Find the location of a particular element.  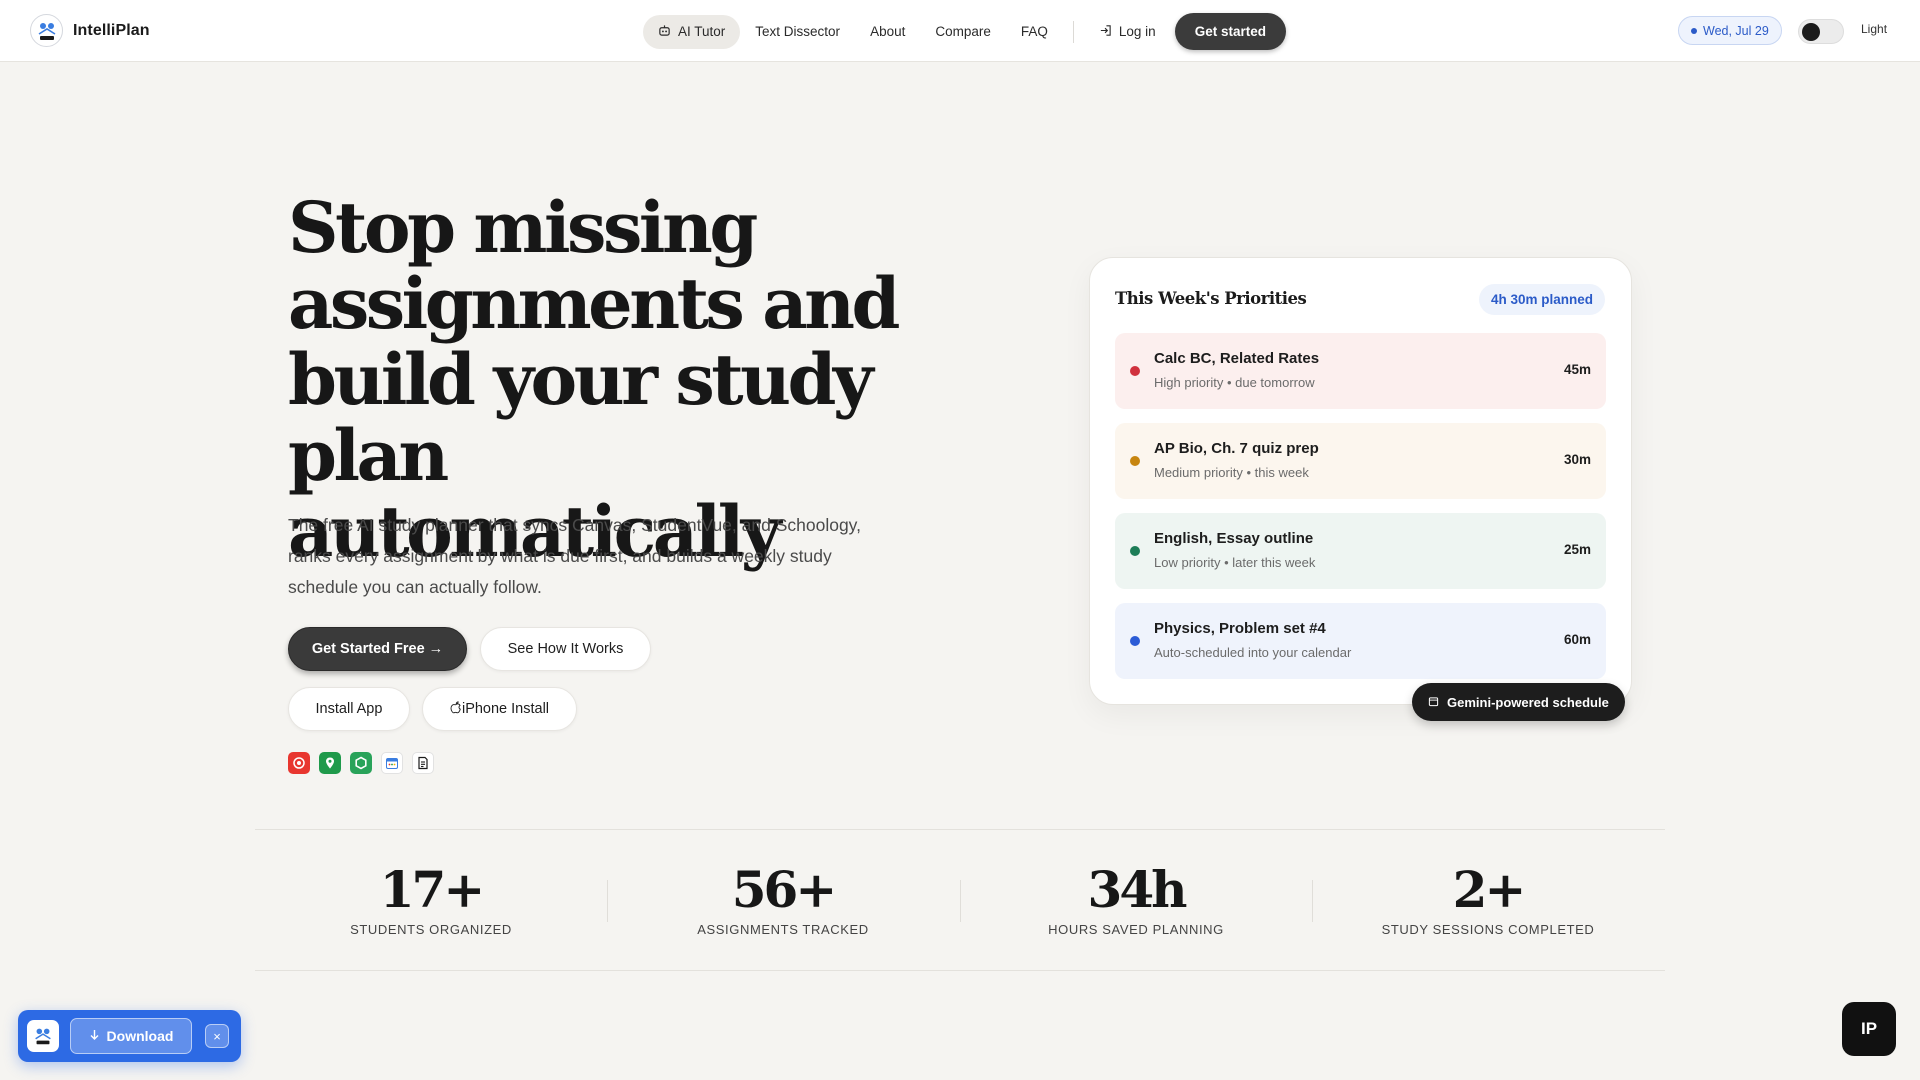

nav-link-ai-tutor: AI Tutor is located at coordinates (692, 31).